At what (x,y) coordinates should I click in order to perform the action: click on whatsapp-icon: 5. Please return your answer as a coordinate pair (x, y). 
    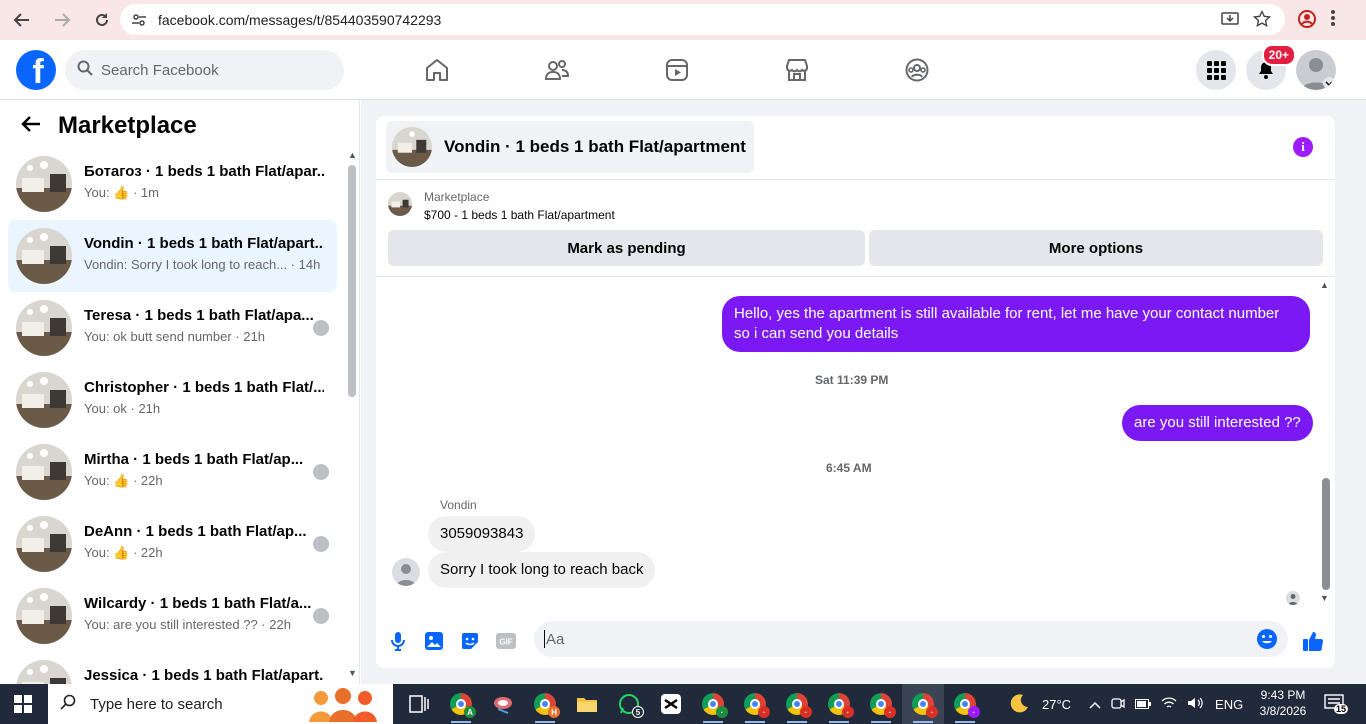
    Looking at the image, I should click on (629, 704).